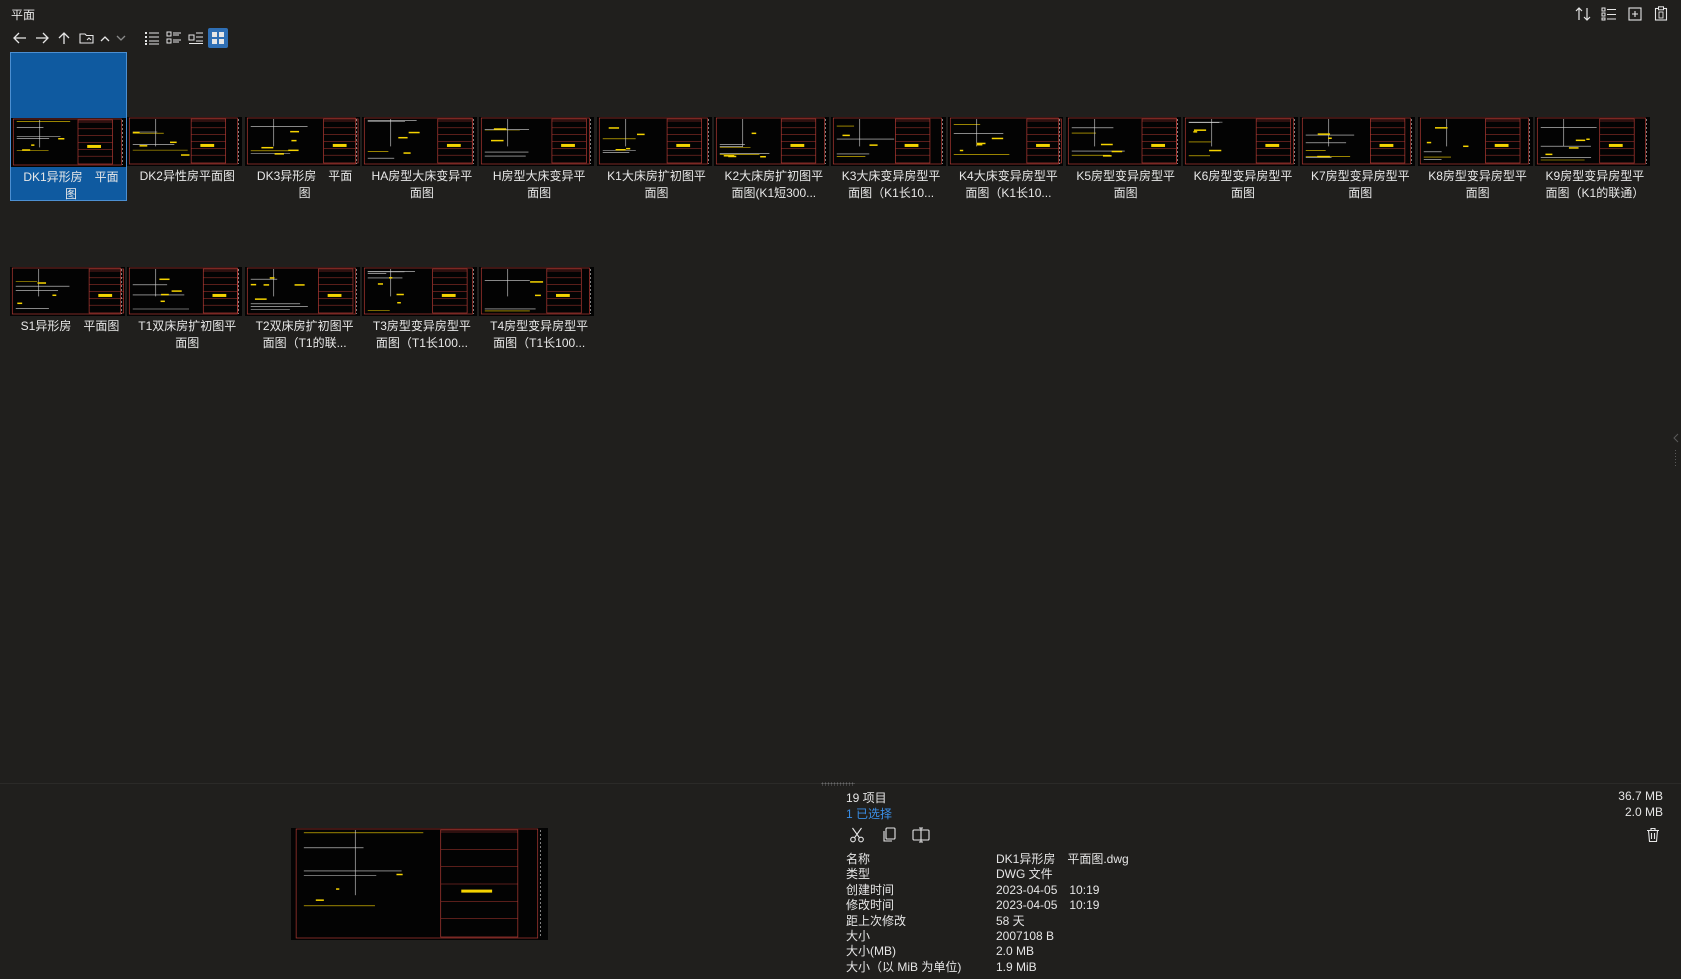 The height and width of the screenshot is (979, 1681). What do you see at coordinates (987, 905) in the screenshot?
I see `property-row: 修改时间 2023-04-05 10:19` at bounding box center [987, 905].